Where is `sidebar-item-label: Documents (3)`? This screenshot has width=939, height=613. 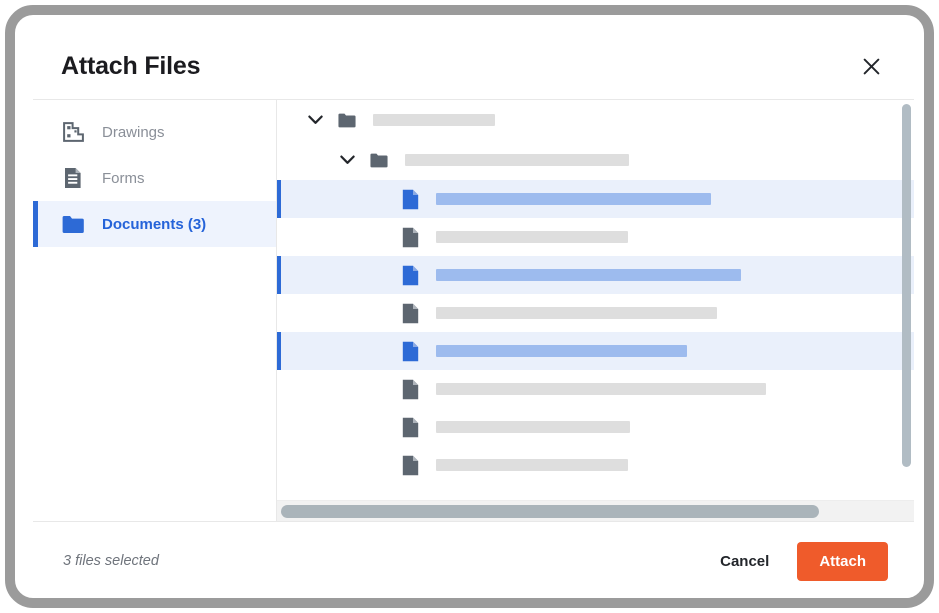
sidebar-item-label: Documents (3) is located at coordinates (154, 224).